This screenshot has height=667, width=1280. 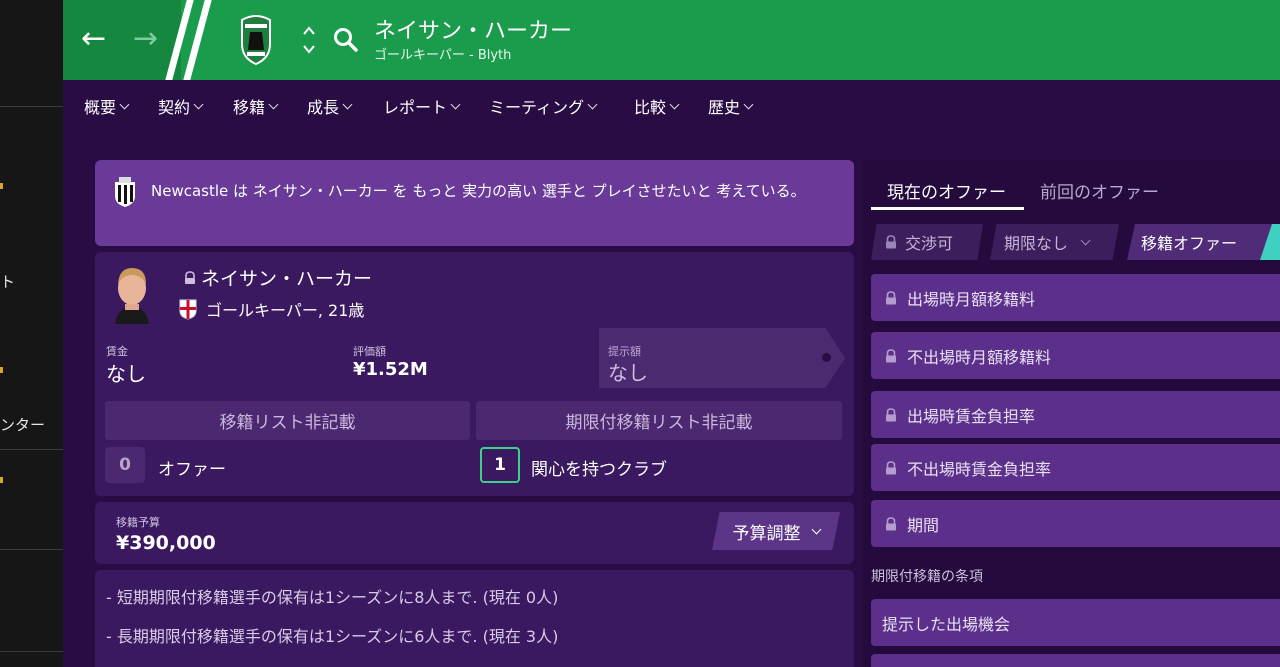 What do you see at coordinates (979, 357) in the screenshot?
I see `condition-label: 不出場時月額移籍料` at bounding box center [979, 357].